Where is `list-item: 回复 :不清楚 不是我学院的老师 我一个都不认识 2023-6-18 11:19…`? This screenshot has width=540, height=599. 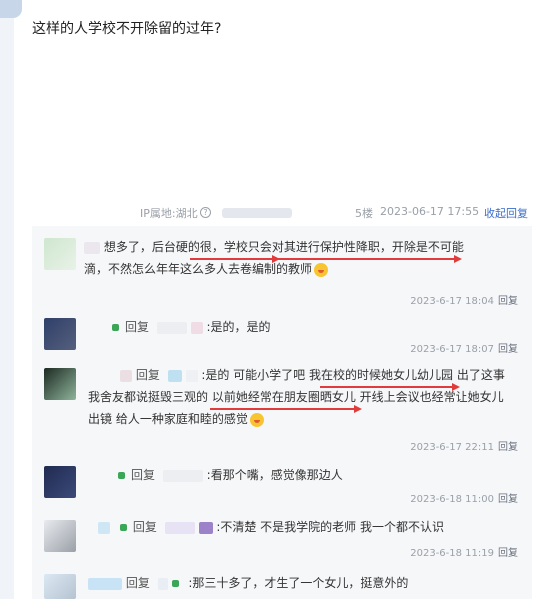 list-item: 回复 :不清楚 不是我学院的老师 我一个都不认识 2023-6-18 11:19… is located at coordinates (282, 536).